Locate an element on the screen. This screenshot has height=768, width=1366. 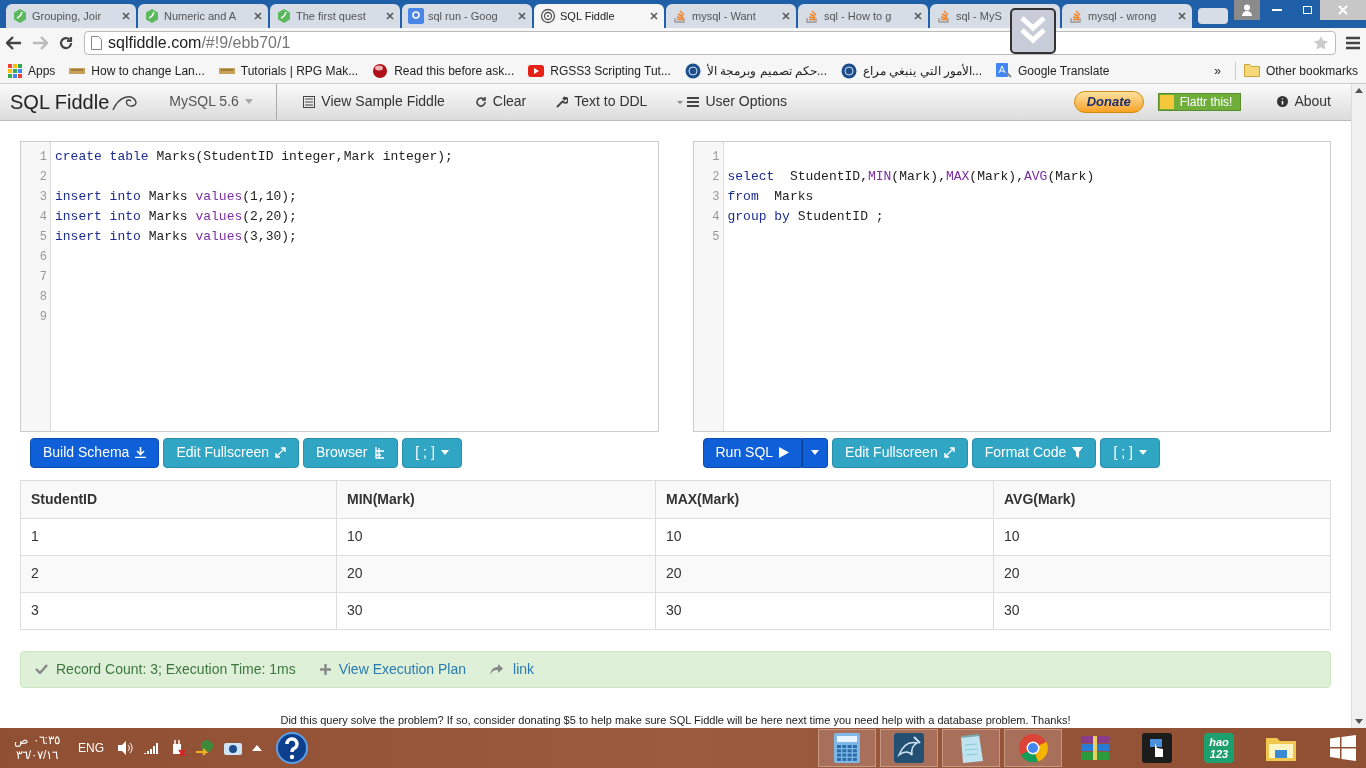
database-dropdown: MySQL 5.6 is located at coordinates (223, 102).